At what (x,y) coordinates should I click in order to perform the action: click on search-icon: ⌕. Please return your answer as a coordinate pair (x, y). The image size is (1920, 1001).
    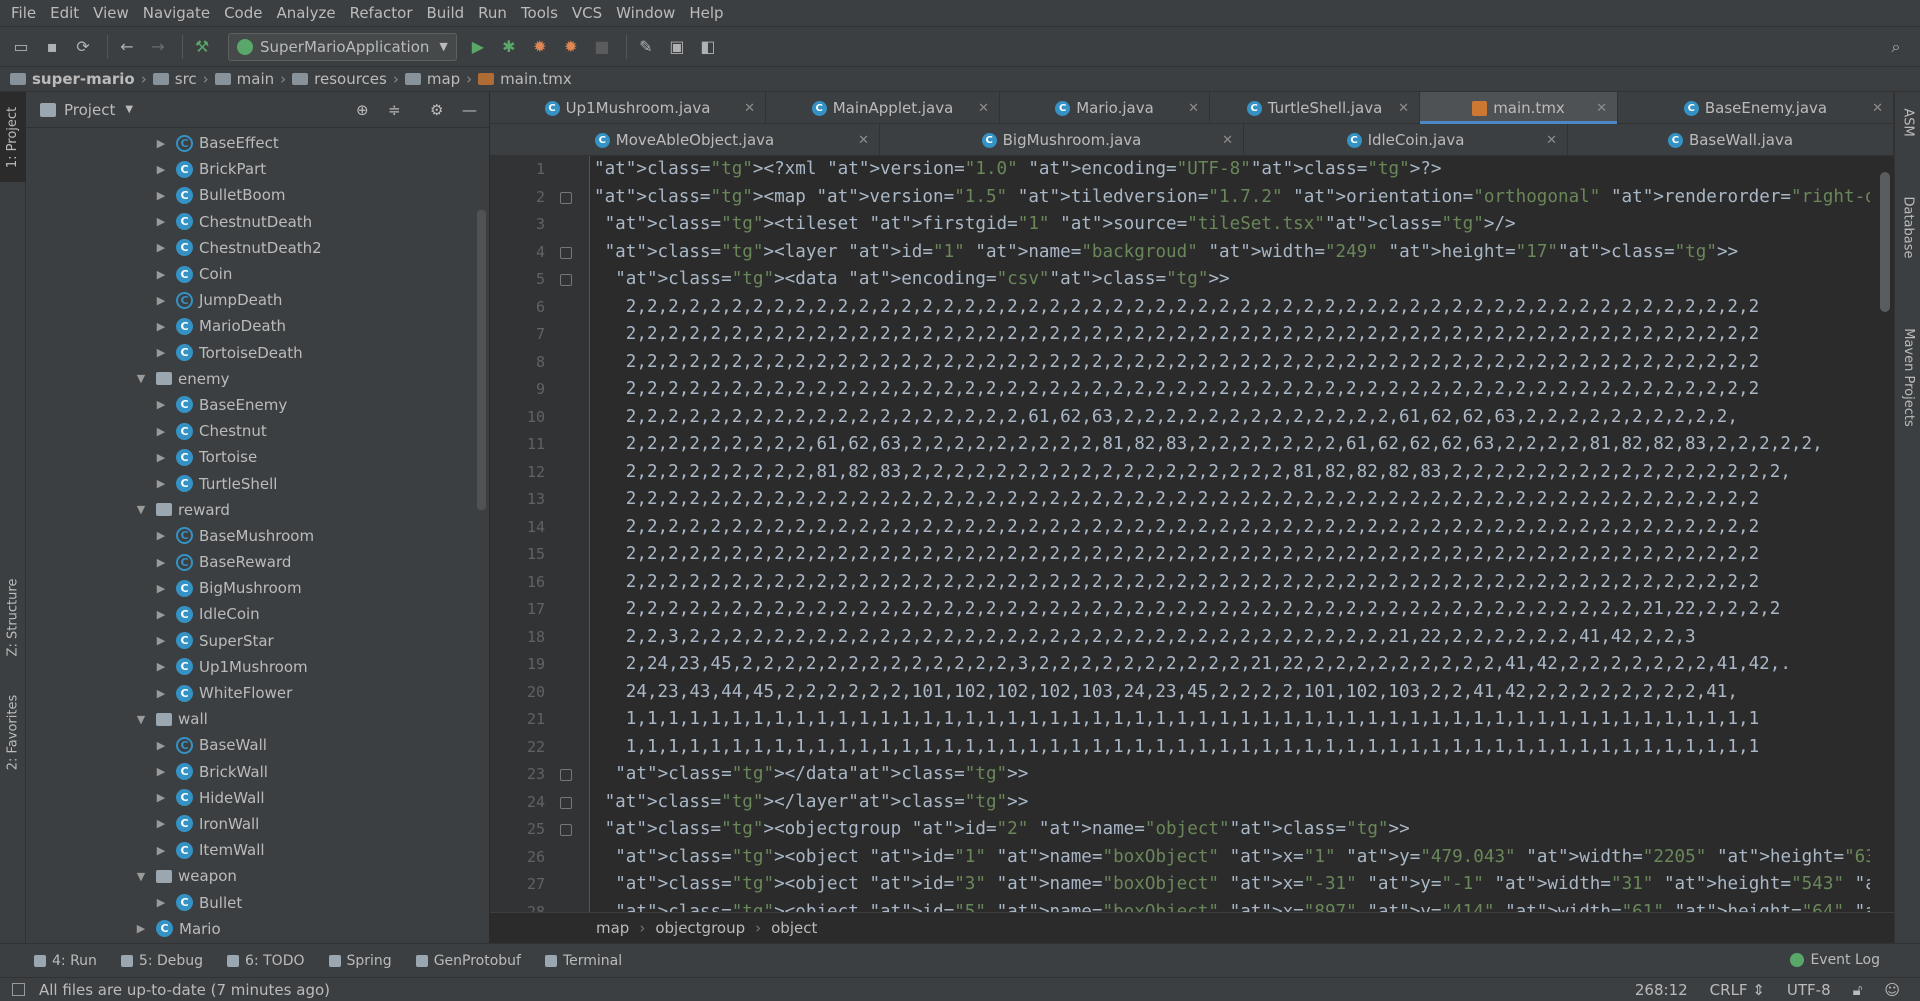
    Looking at the image, I should click on (1896, 47).